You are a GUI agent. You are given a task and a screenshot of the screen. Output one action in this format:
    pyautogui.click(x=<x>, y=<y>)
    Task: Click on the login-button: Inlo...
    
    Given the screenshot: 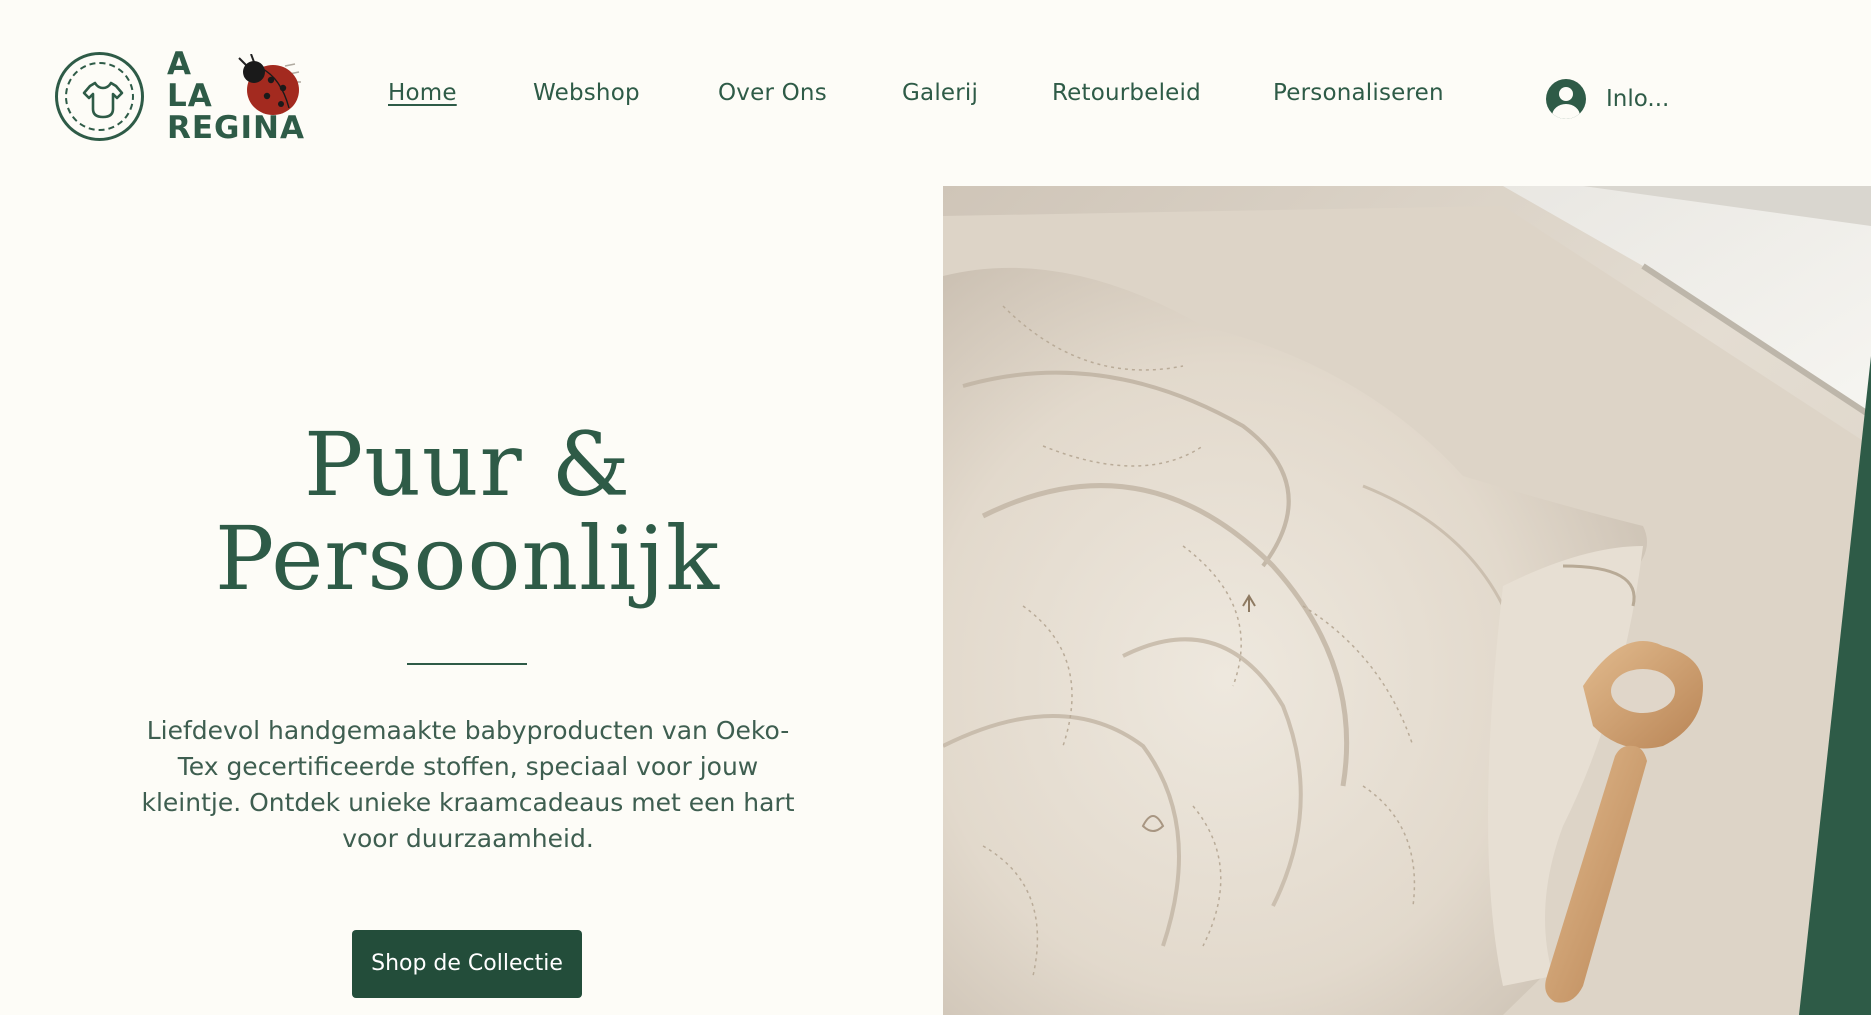 What is the action you would take?
    pyautogui.click(x=1607, y=99)
    